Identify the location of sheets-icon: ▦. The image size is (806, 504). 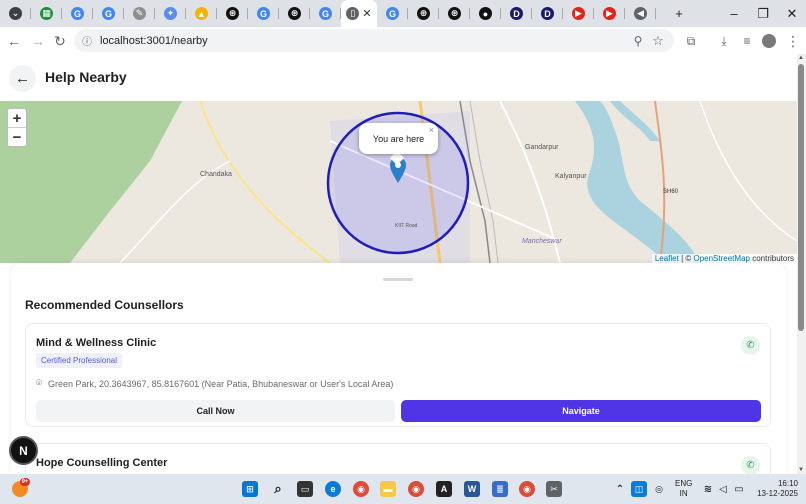
(46, 13).